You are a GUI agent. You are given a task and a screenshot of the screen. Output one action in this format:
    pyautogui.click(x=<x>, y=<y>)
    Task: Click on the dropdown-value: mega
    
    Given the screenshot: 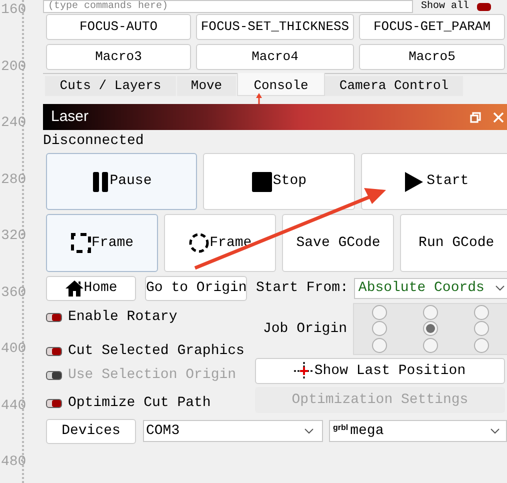 What is the action you would take?
    pyautogui.click(x=367, y=431)
    